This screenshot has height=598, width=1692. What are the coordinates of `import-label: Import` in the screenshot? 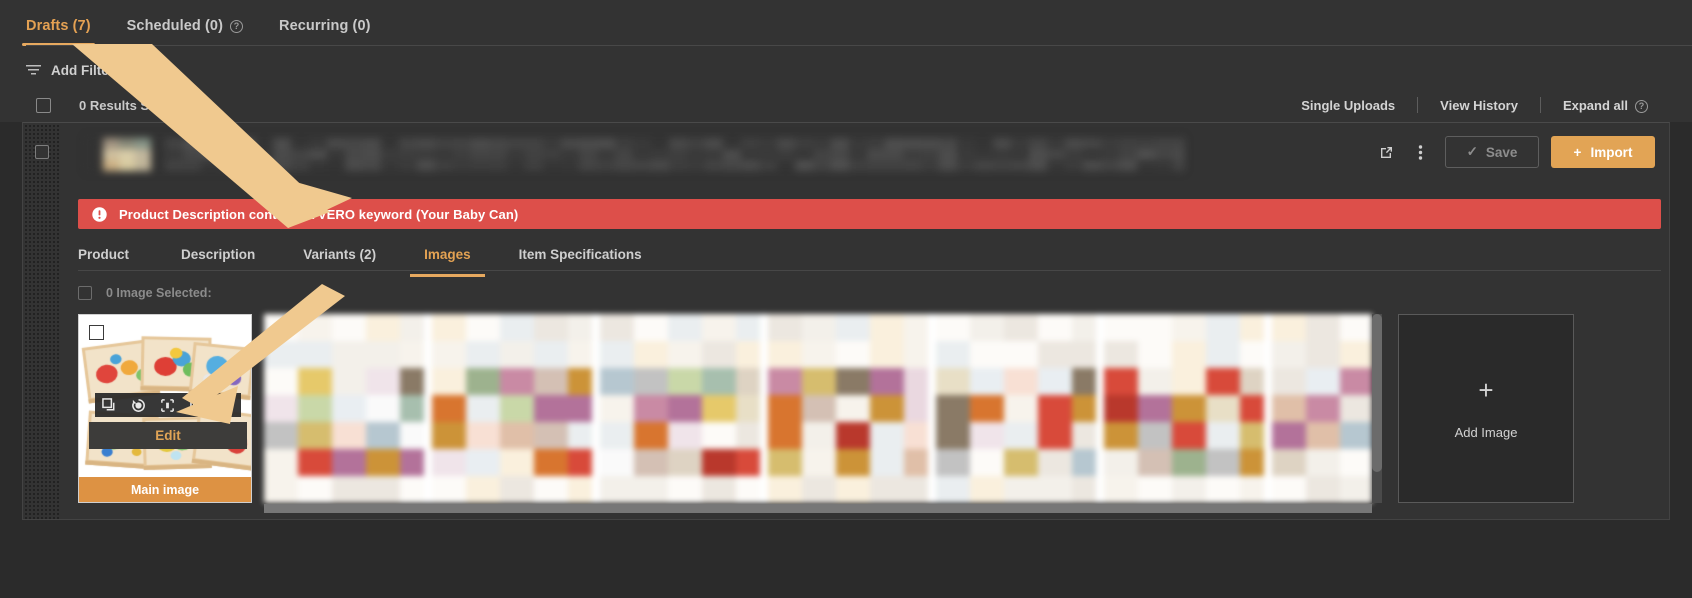 It's located at (1611, 152).